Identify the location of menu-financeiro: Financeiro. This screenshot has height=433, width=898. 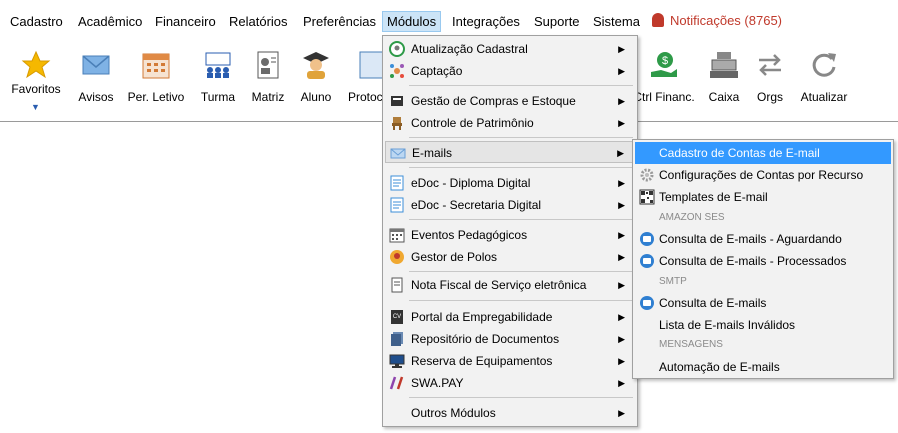
(185, 21).